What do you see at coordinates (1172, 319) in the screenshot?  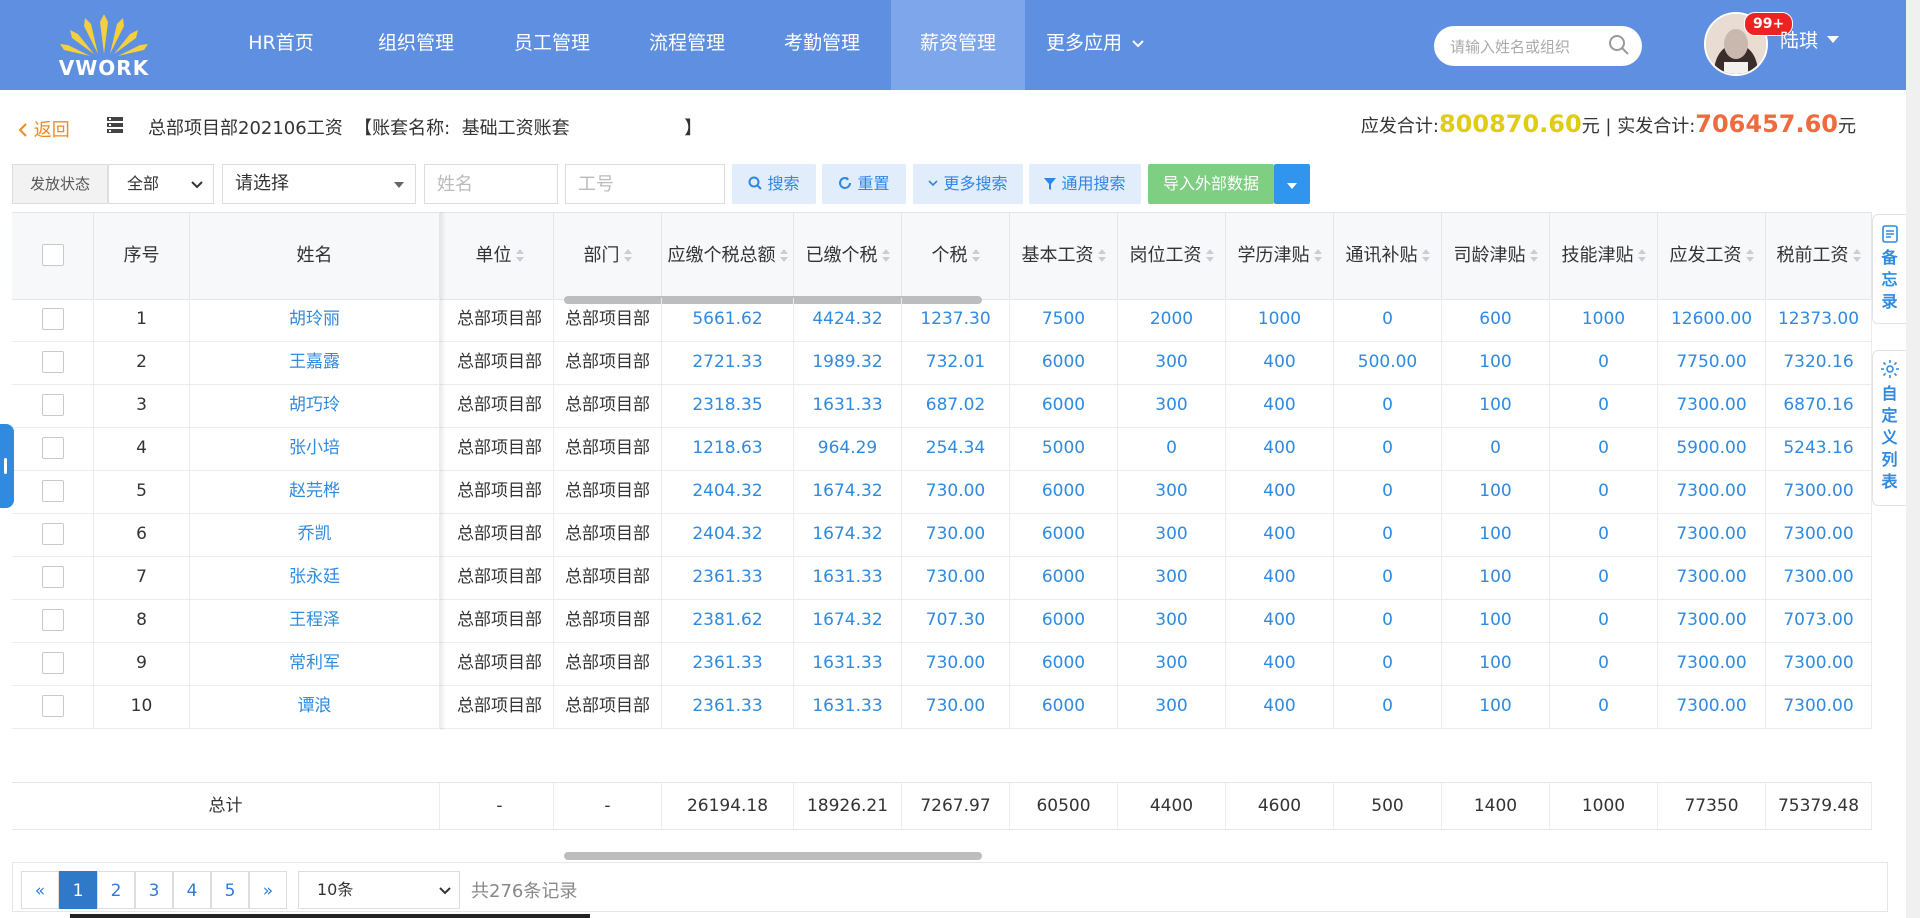 I see `cell-position-salary: 2000` at bounding box center [1172, 319].